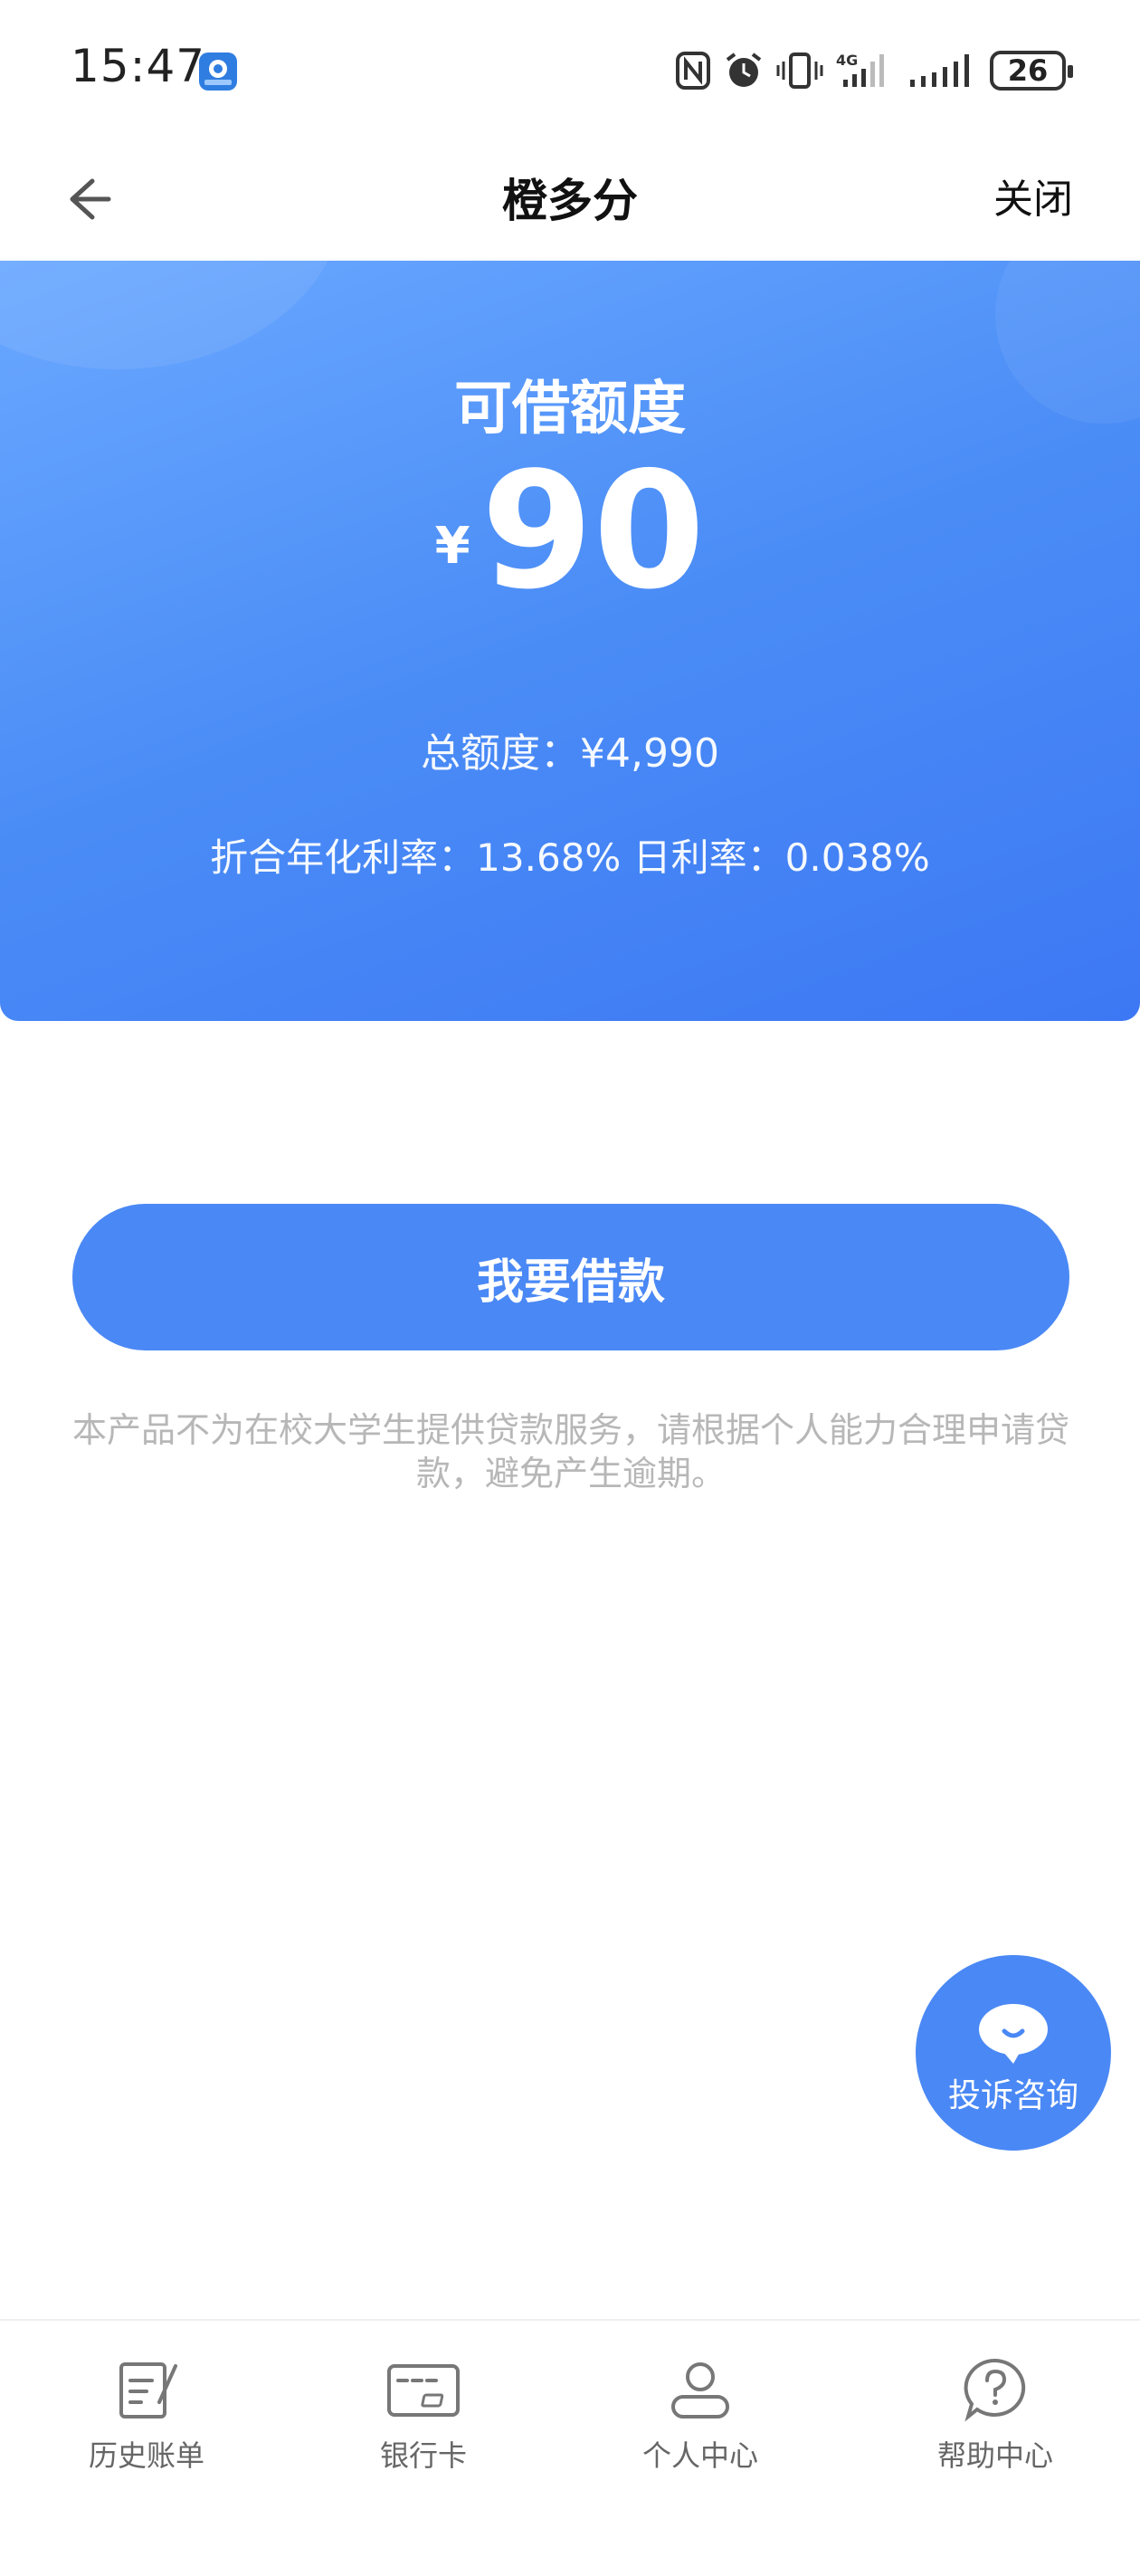  Describe the element at coordinates (995, 2390) in the screenshot. I see `help-icon` at that location.